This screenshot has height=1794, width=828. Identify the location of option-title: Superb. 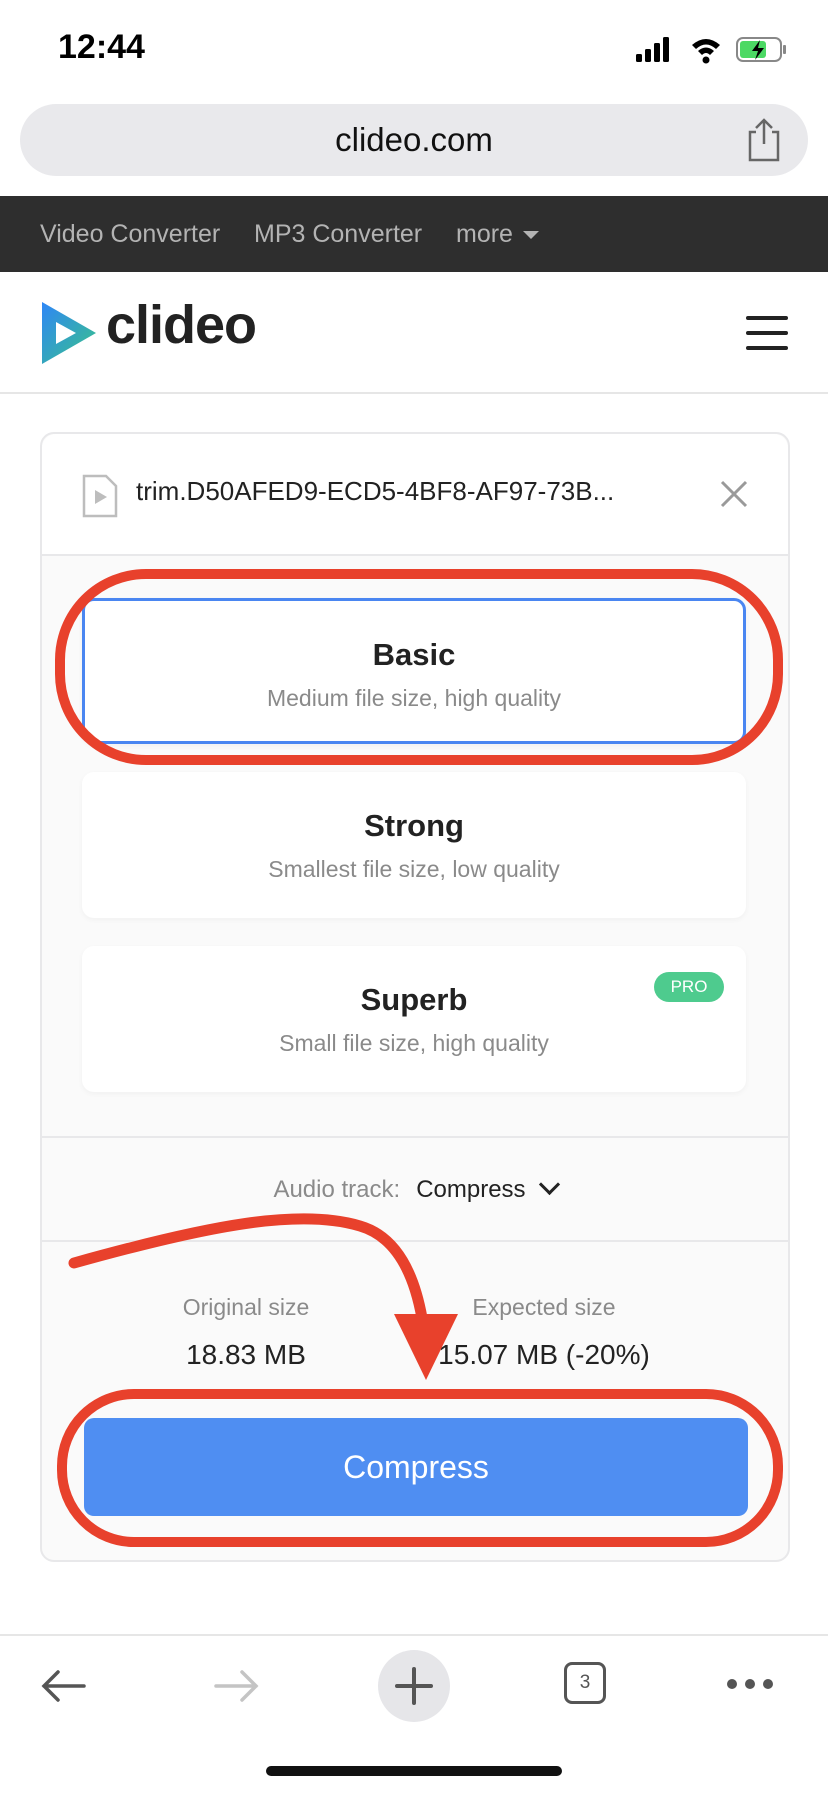
(414, 999).